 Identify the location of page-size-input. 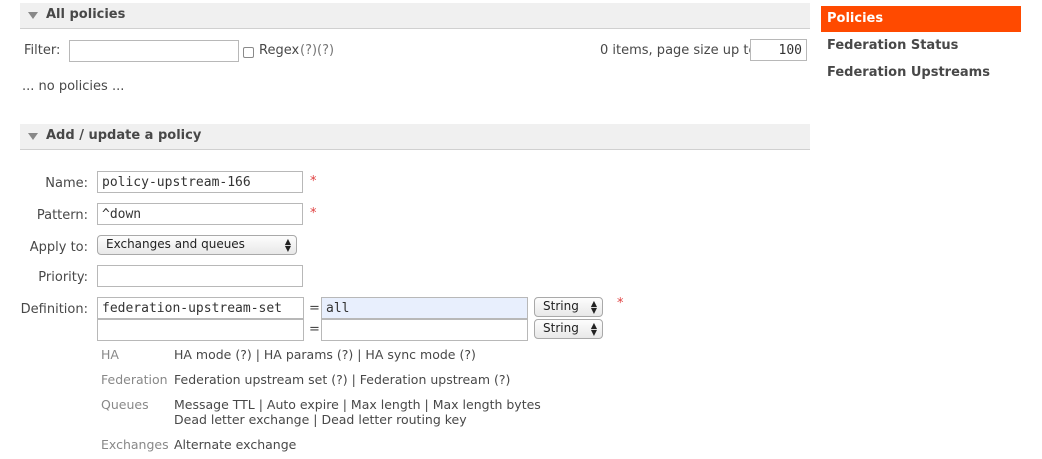
(778, 50).